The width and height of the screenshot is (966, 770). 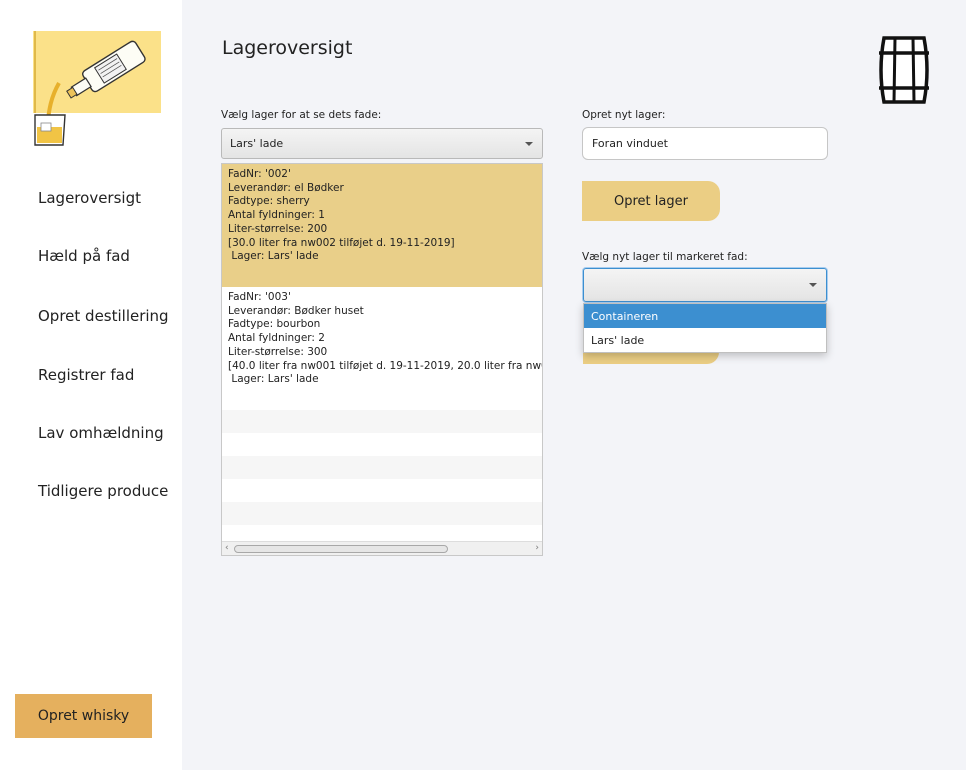 I want to click on sidebar-item-opret-destillering: Opret destillering, so click(x=103, y=316).